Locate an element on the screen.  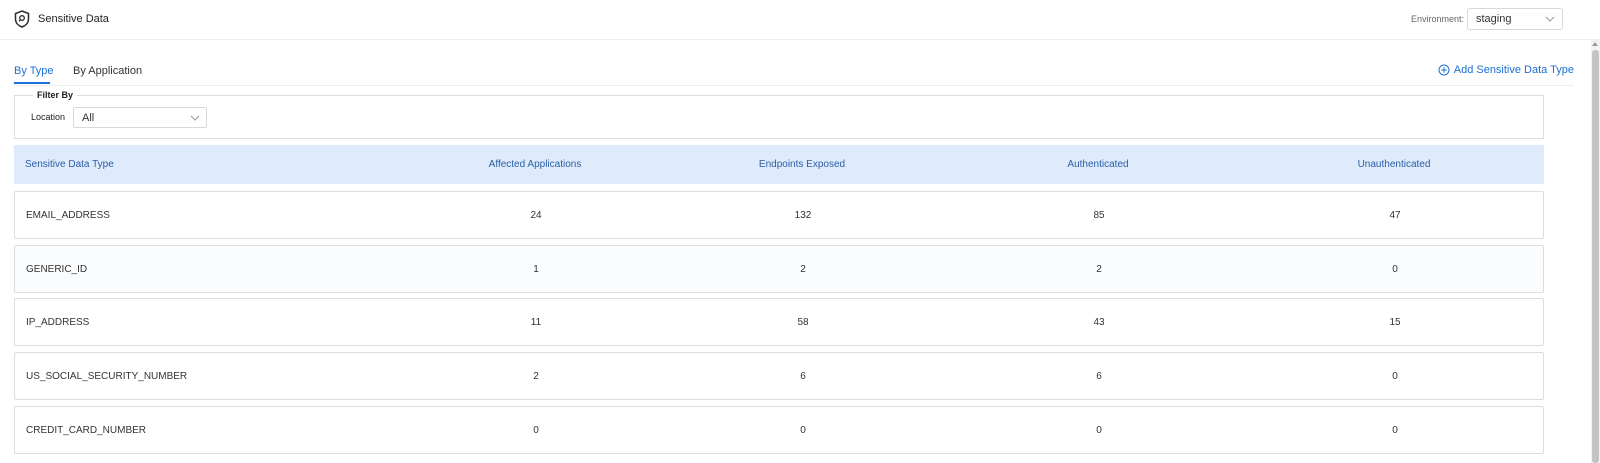
authenticated-cell: 43 is located at coordinates (1099, 322).